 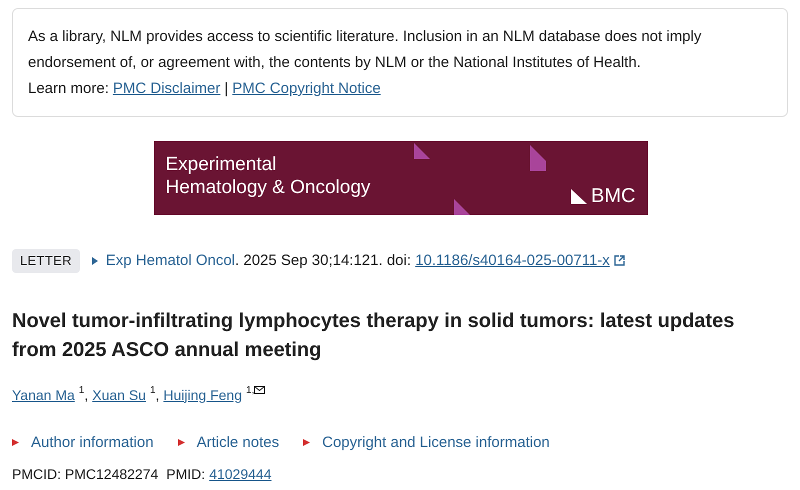 I want to click on pmcid-text: PMCID: PMC12482274, so click(x=85, y=474).